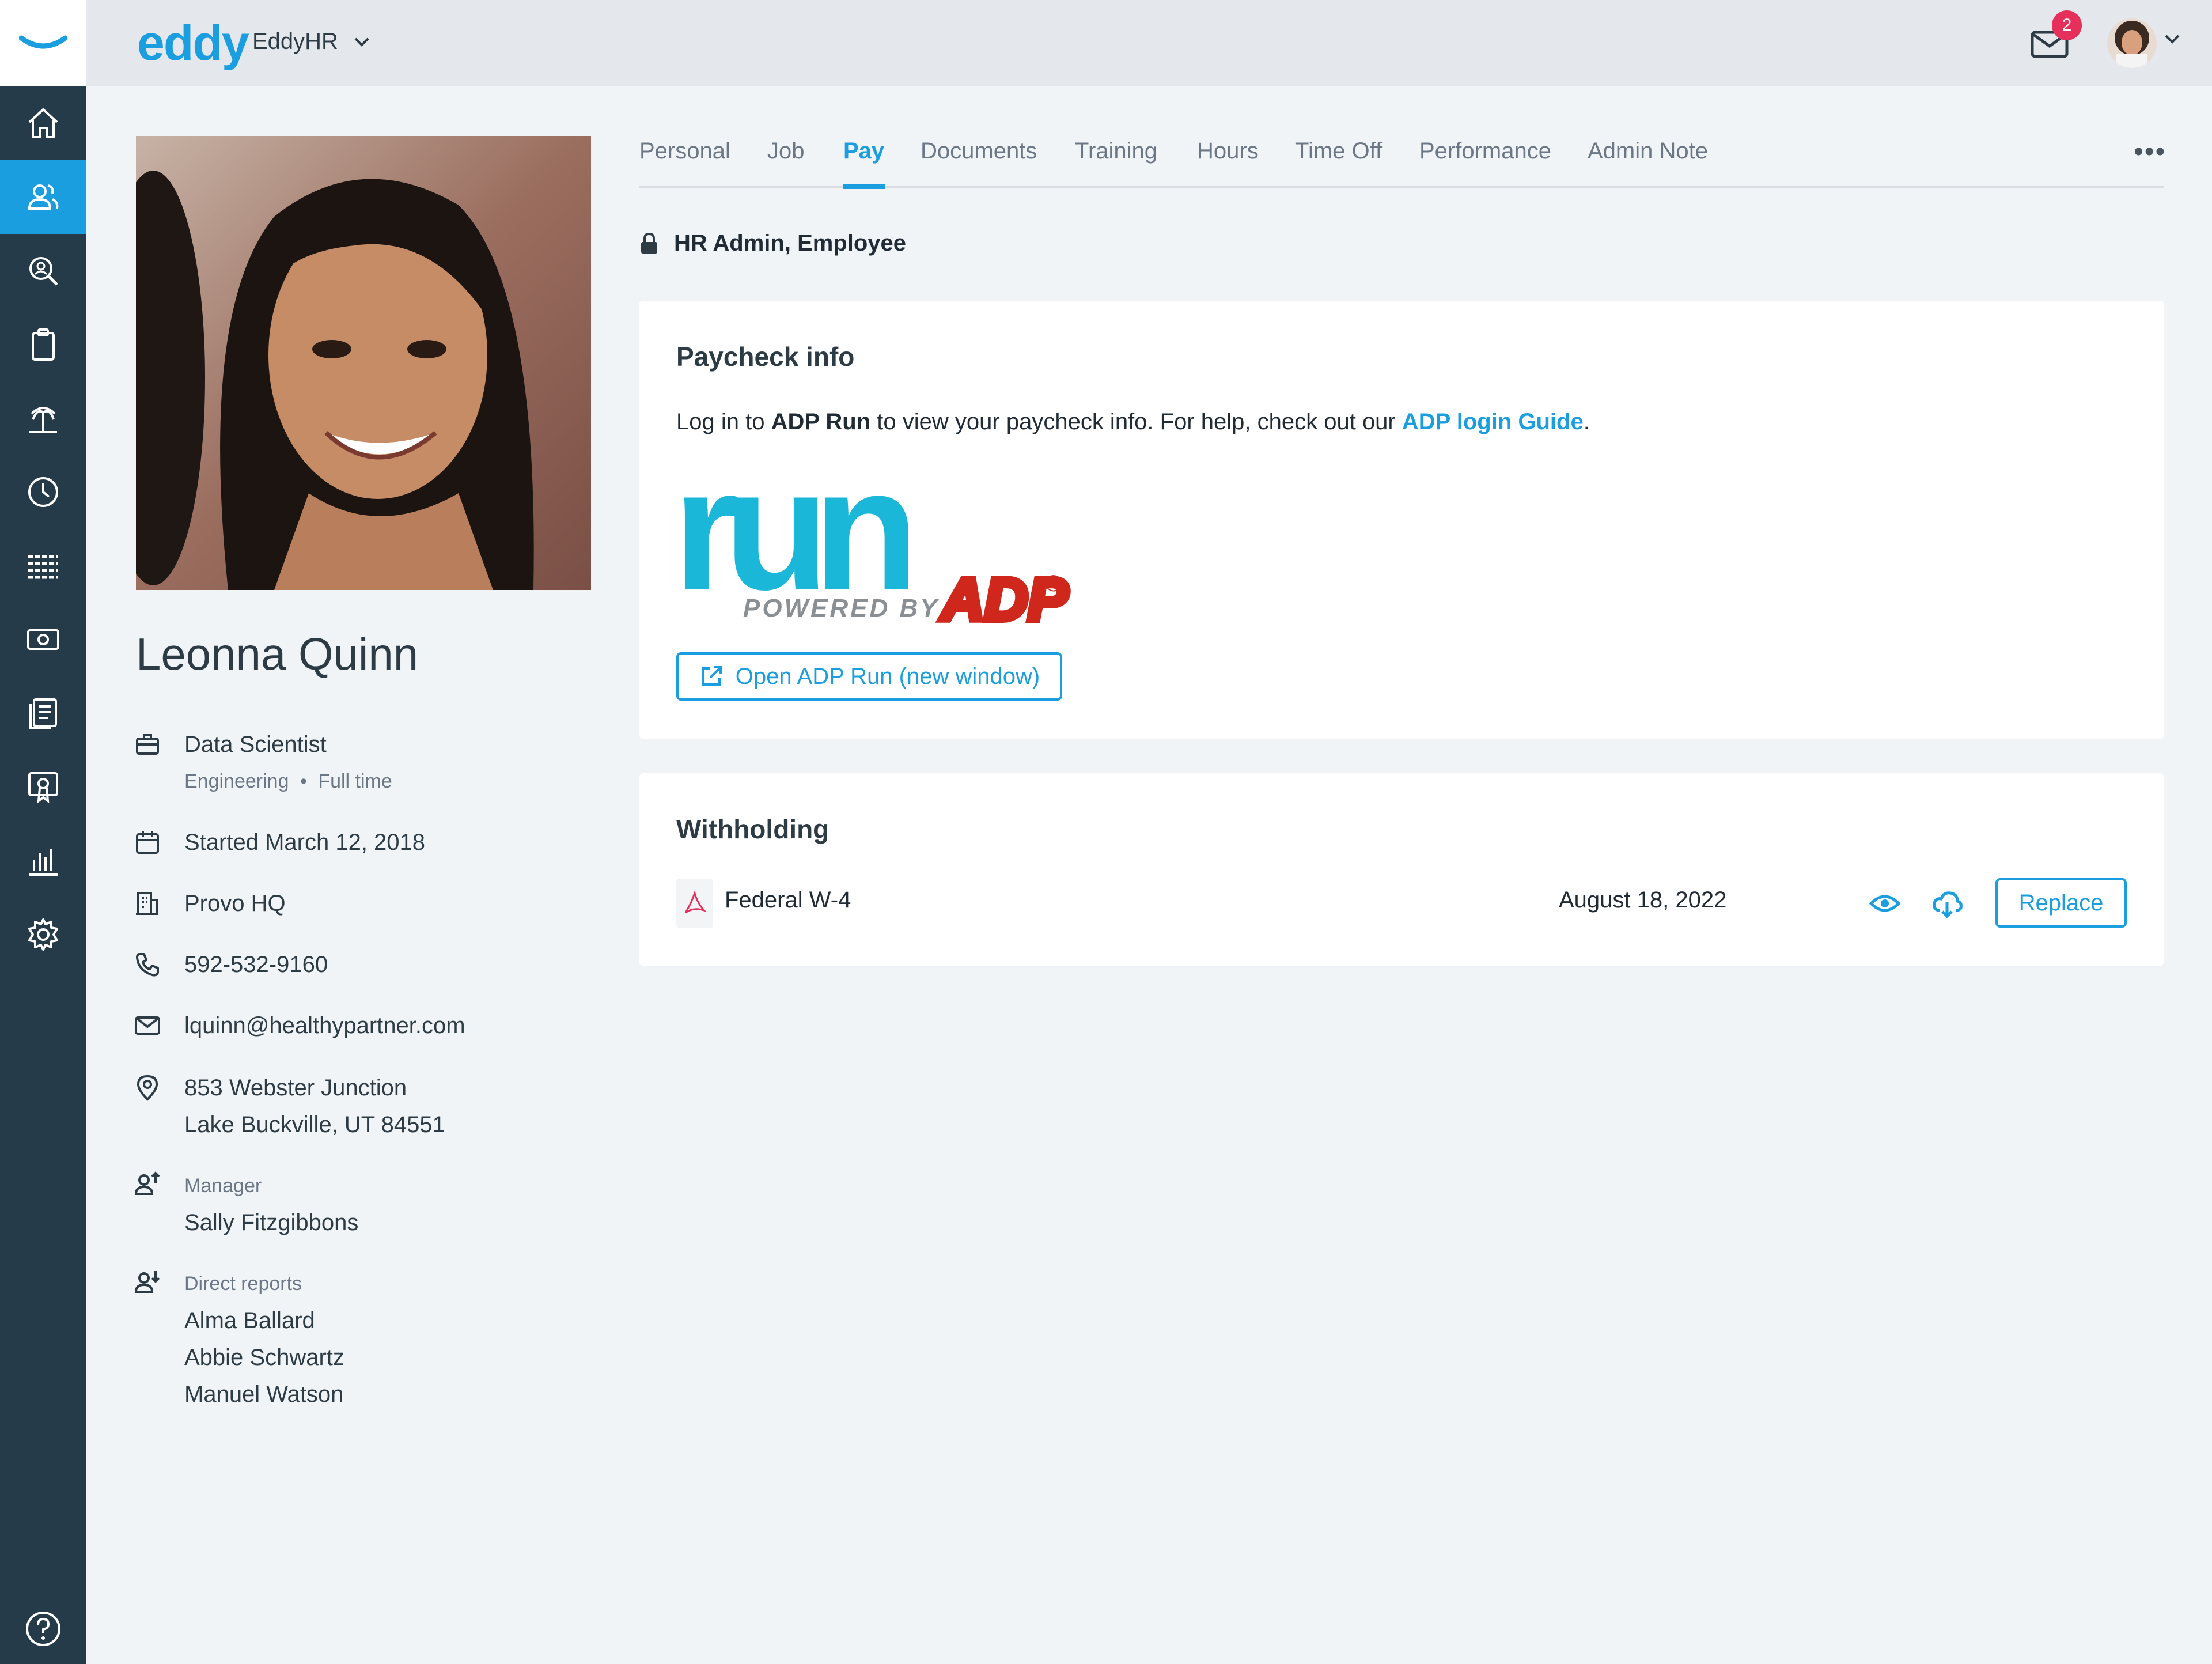  I want to click on sidebar-item-table, so click(43, 566).